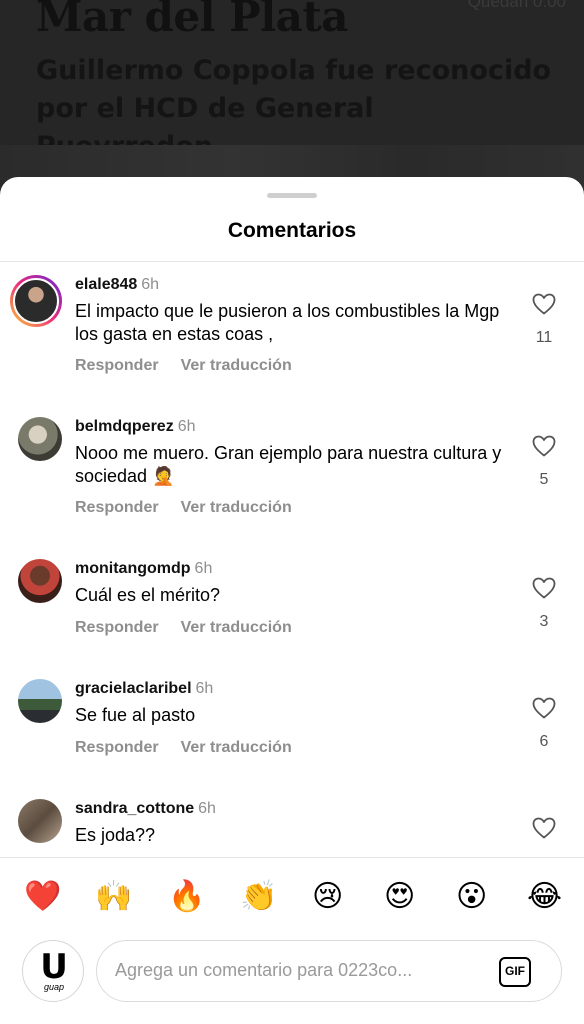 The width and height of the screenshot is (584, 1024). I want to click on comment-text: Se fue al pasto, so click(135, 715).